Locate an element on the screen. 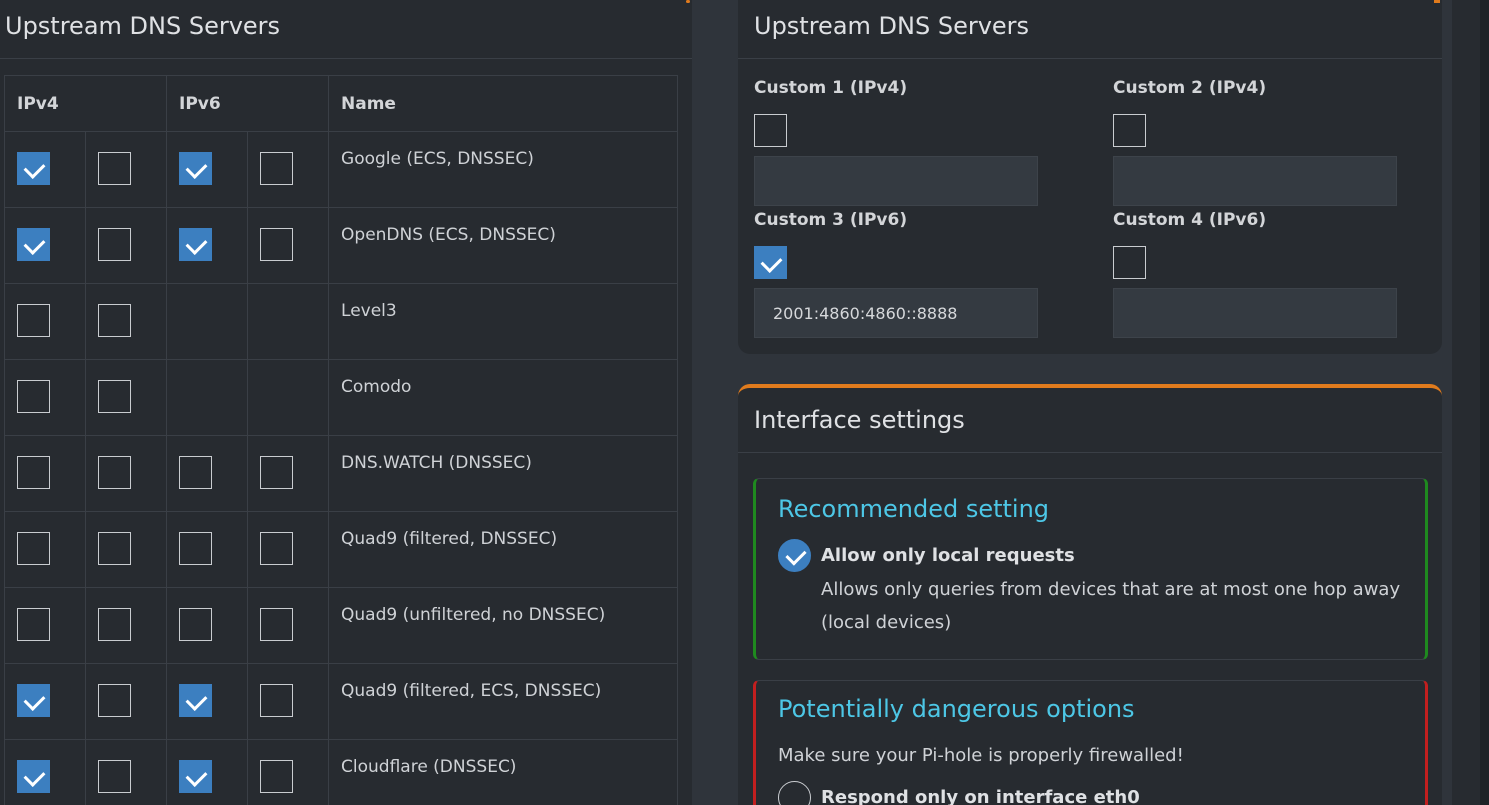  table-row: Level3 is located at coordinates (341, 321).